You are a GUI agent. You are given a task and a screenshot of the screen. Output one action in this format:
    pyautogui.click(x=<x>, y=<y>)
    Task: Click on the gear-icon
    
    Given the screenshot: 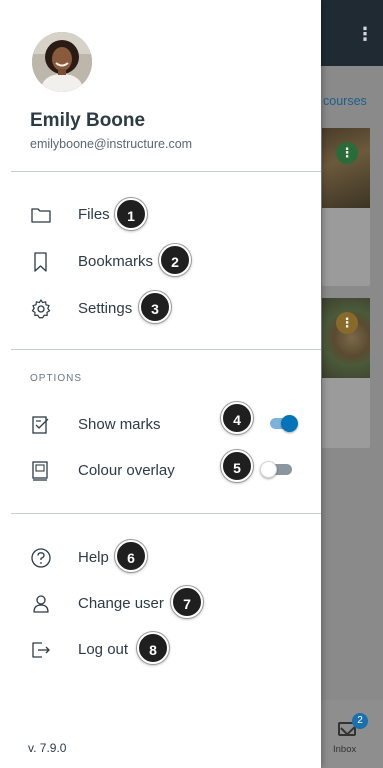 What is the action you would take?
    pyautogui.click(x=41, y=309)
    